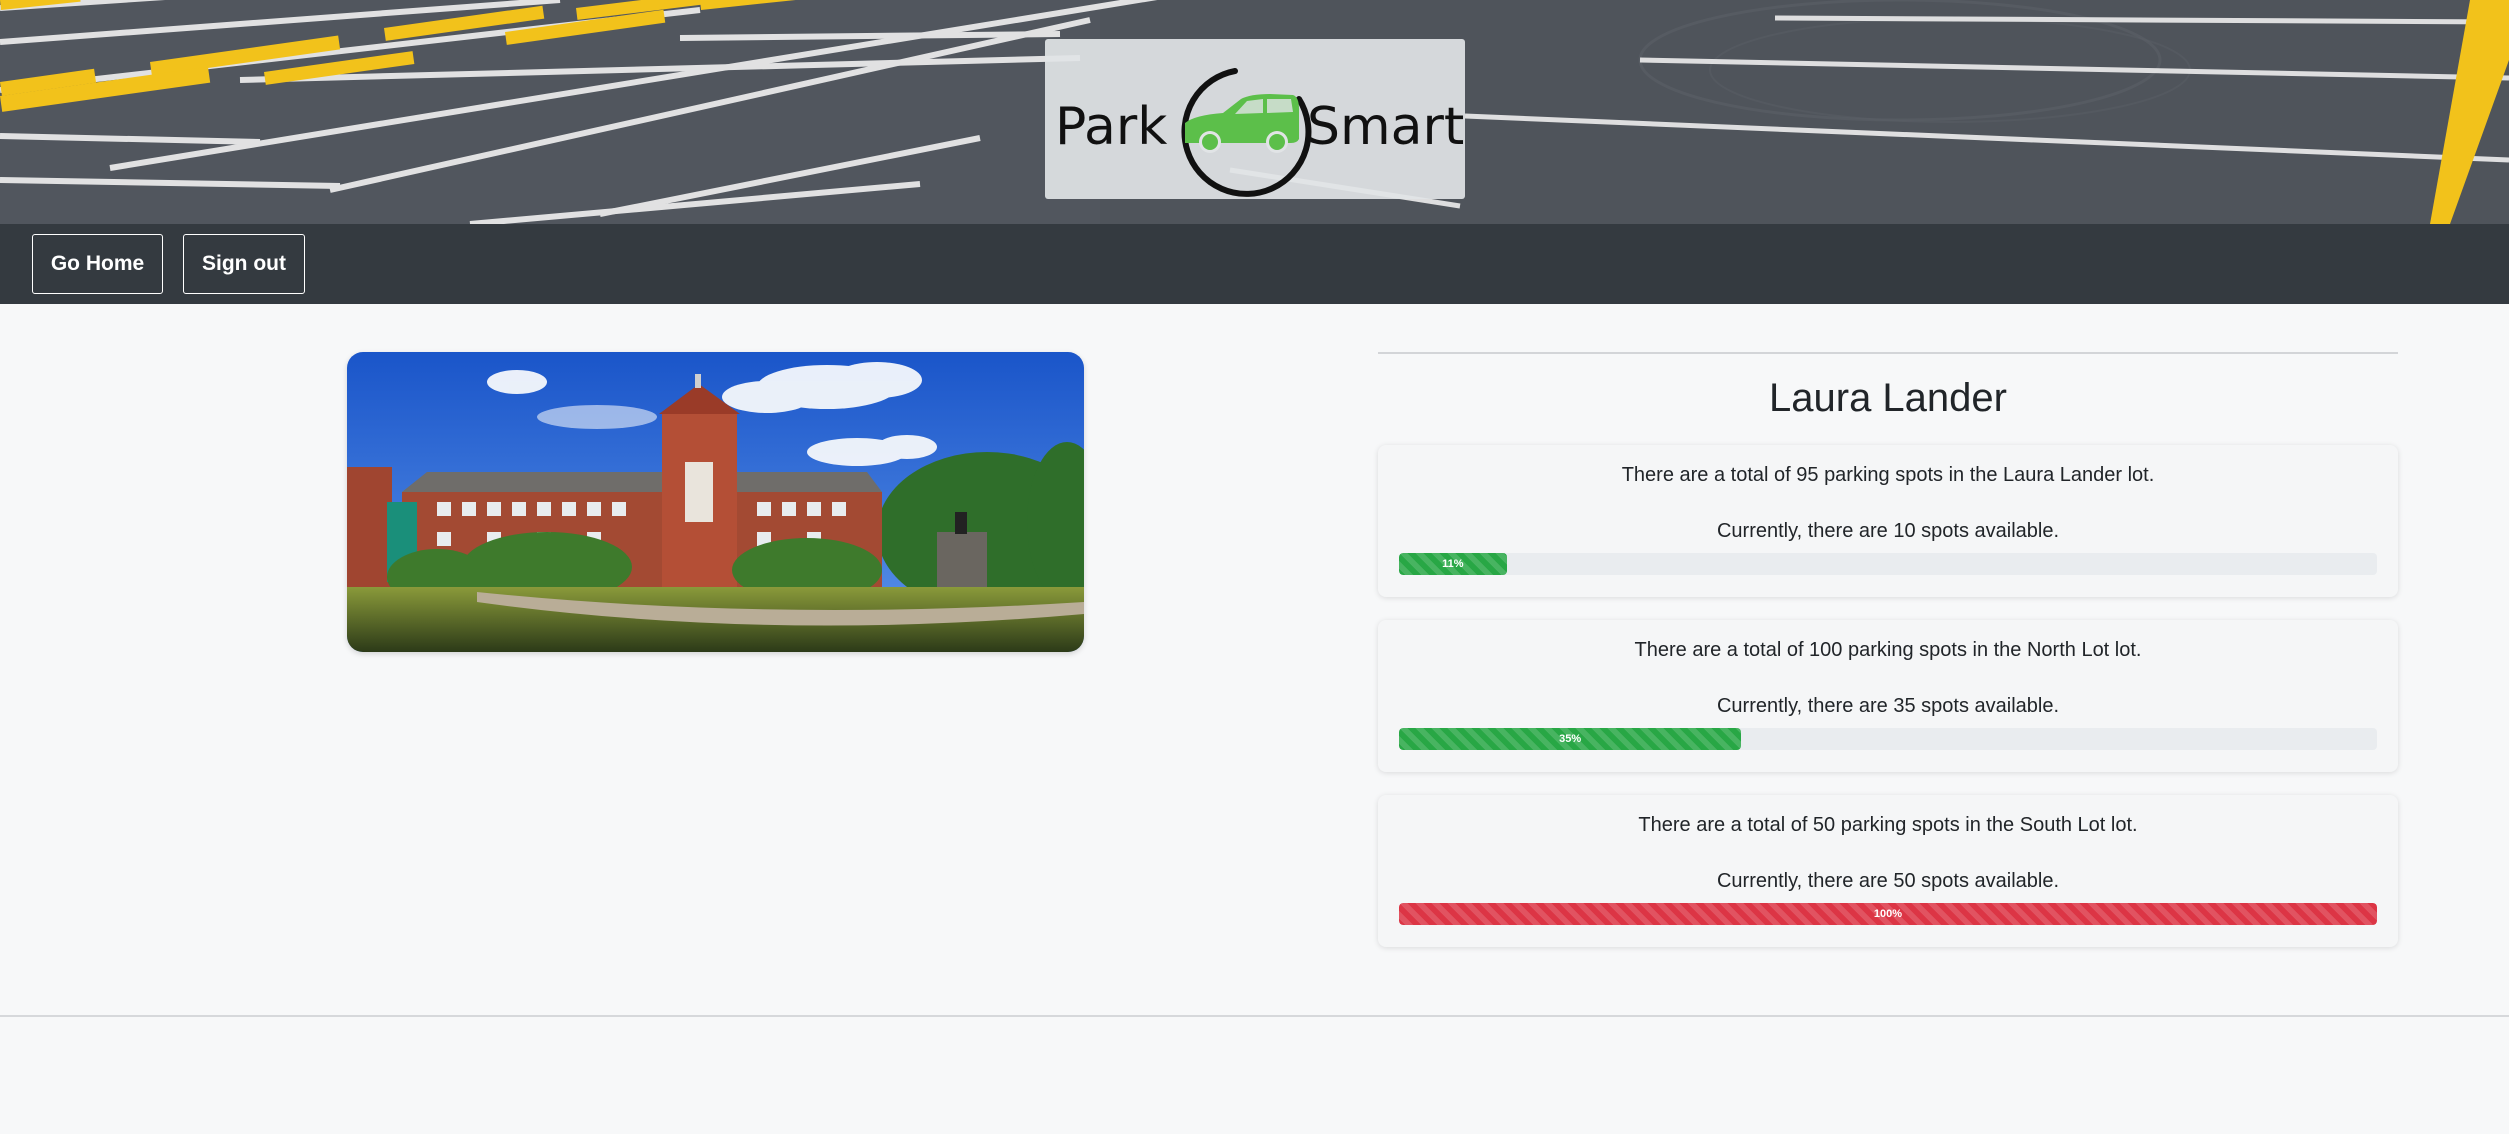  I want to click on footer-divider, so click(1254, 1016).